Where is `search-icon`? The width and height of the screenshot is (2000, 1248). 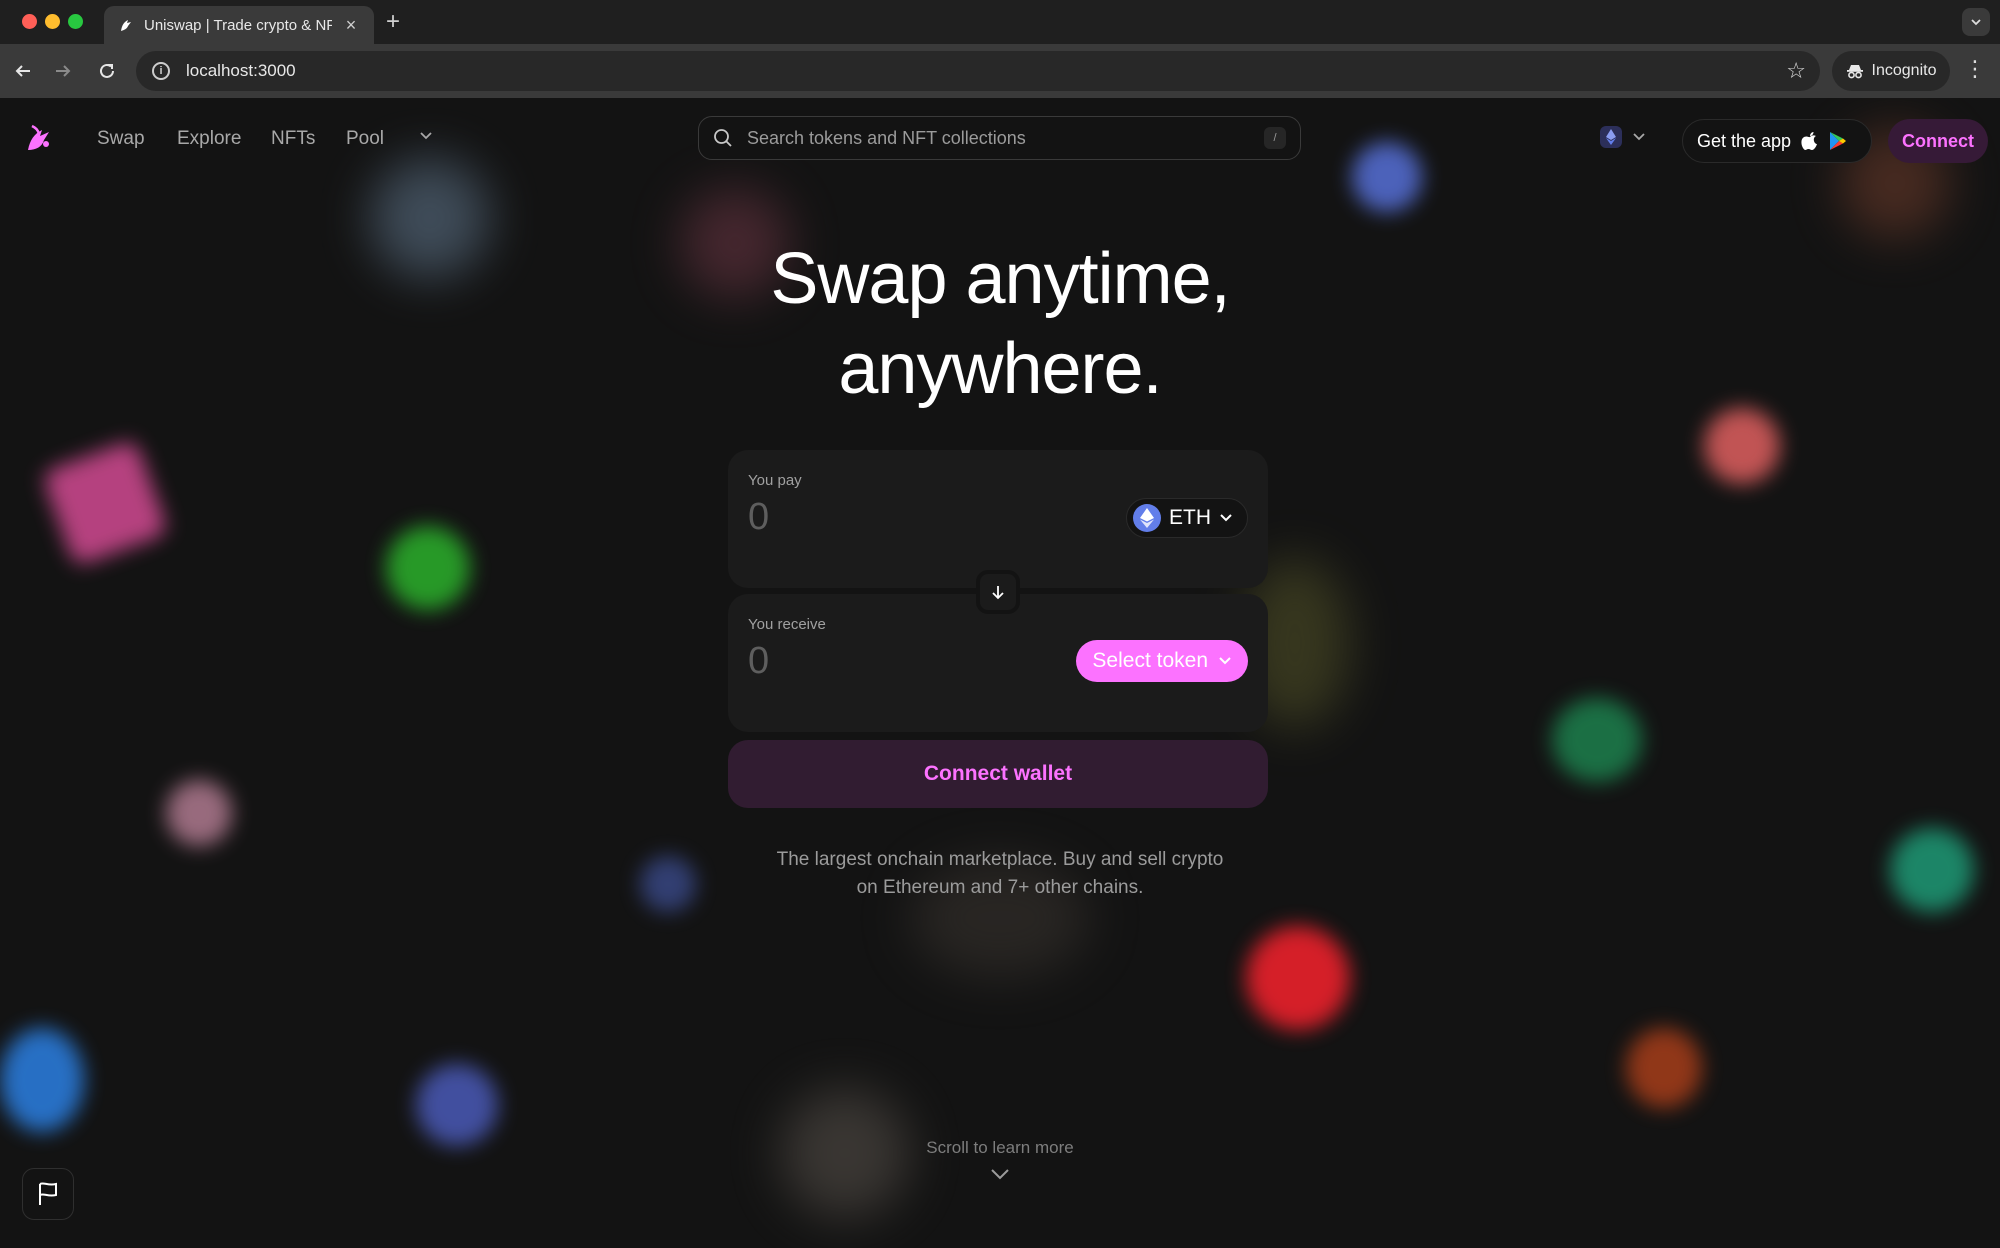 search-icon is located at coordinates (723, 138).